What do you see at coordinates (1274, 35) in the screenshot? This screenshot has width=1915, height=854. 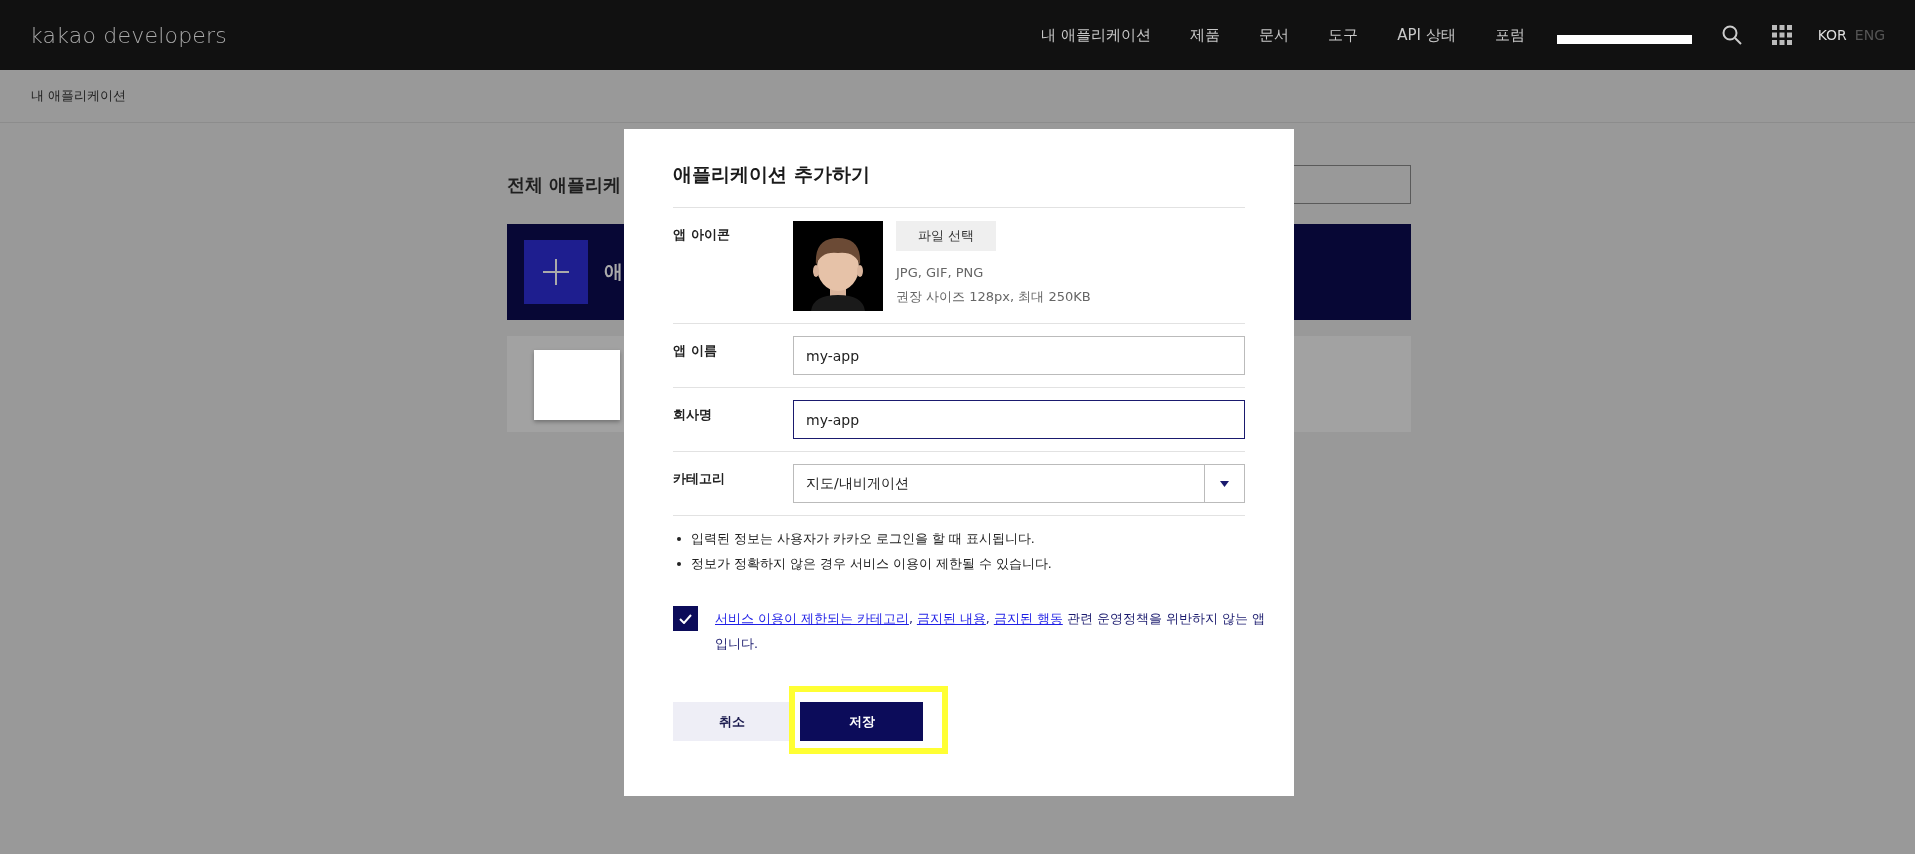 I see `nav-link: 문서` at bounding box center [1274, 35].